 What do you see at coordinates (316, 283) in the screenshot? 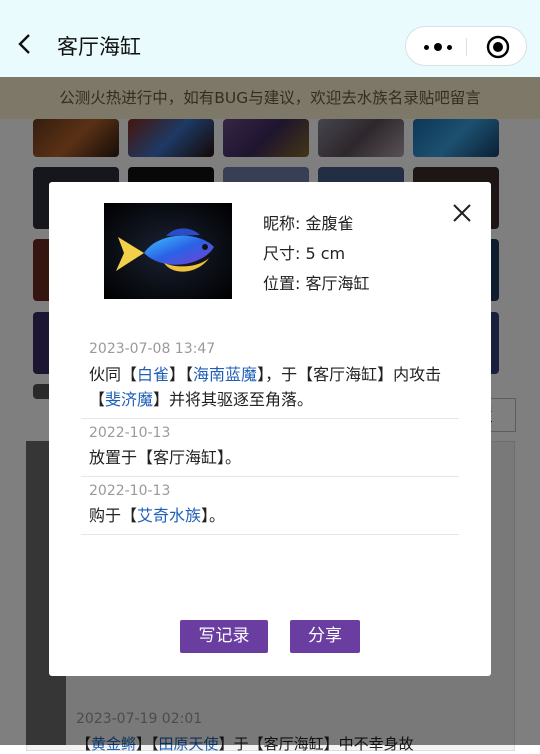
I see `fish-location: 位置: 客厅海缸` at bounding box center [316, 283].